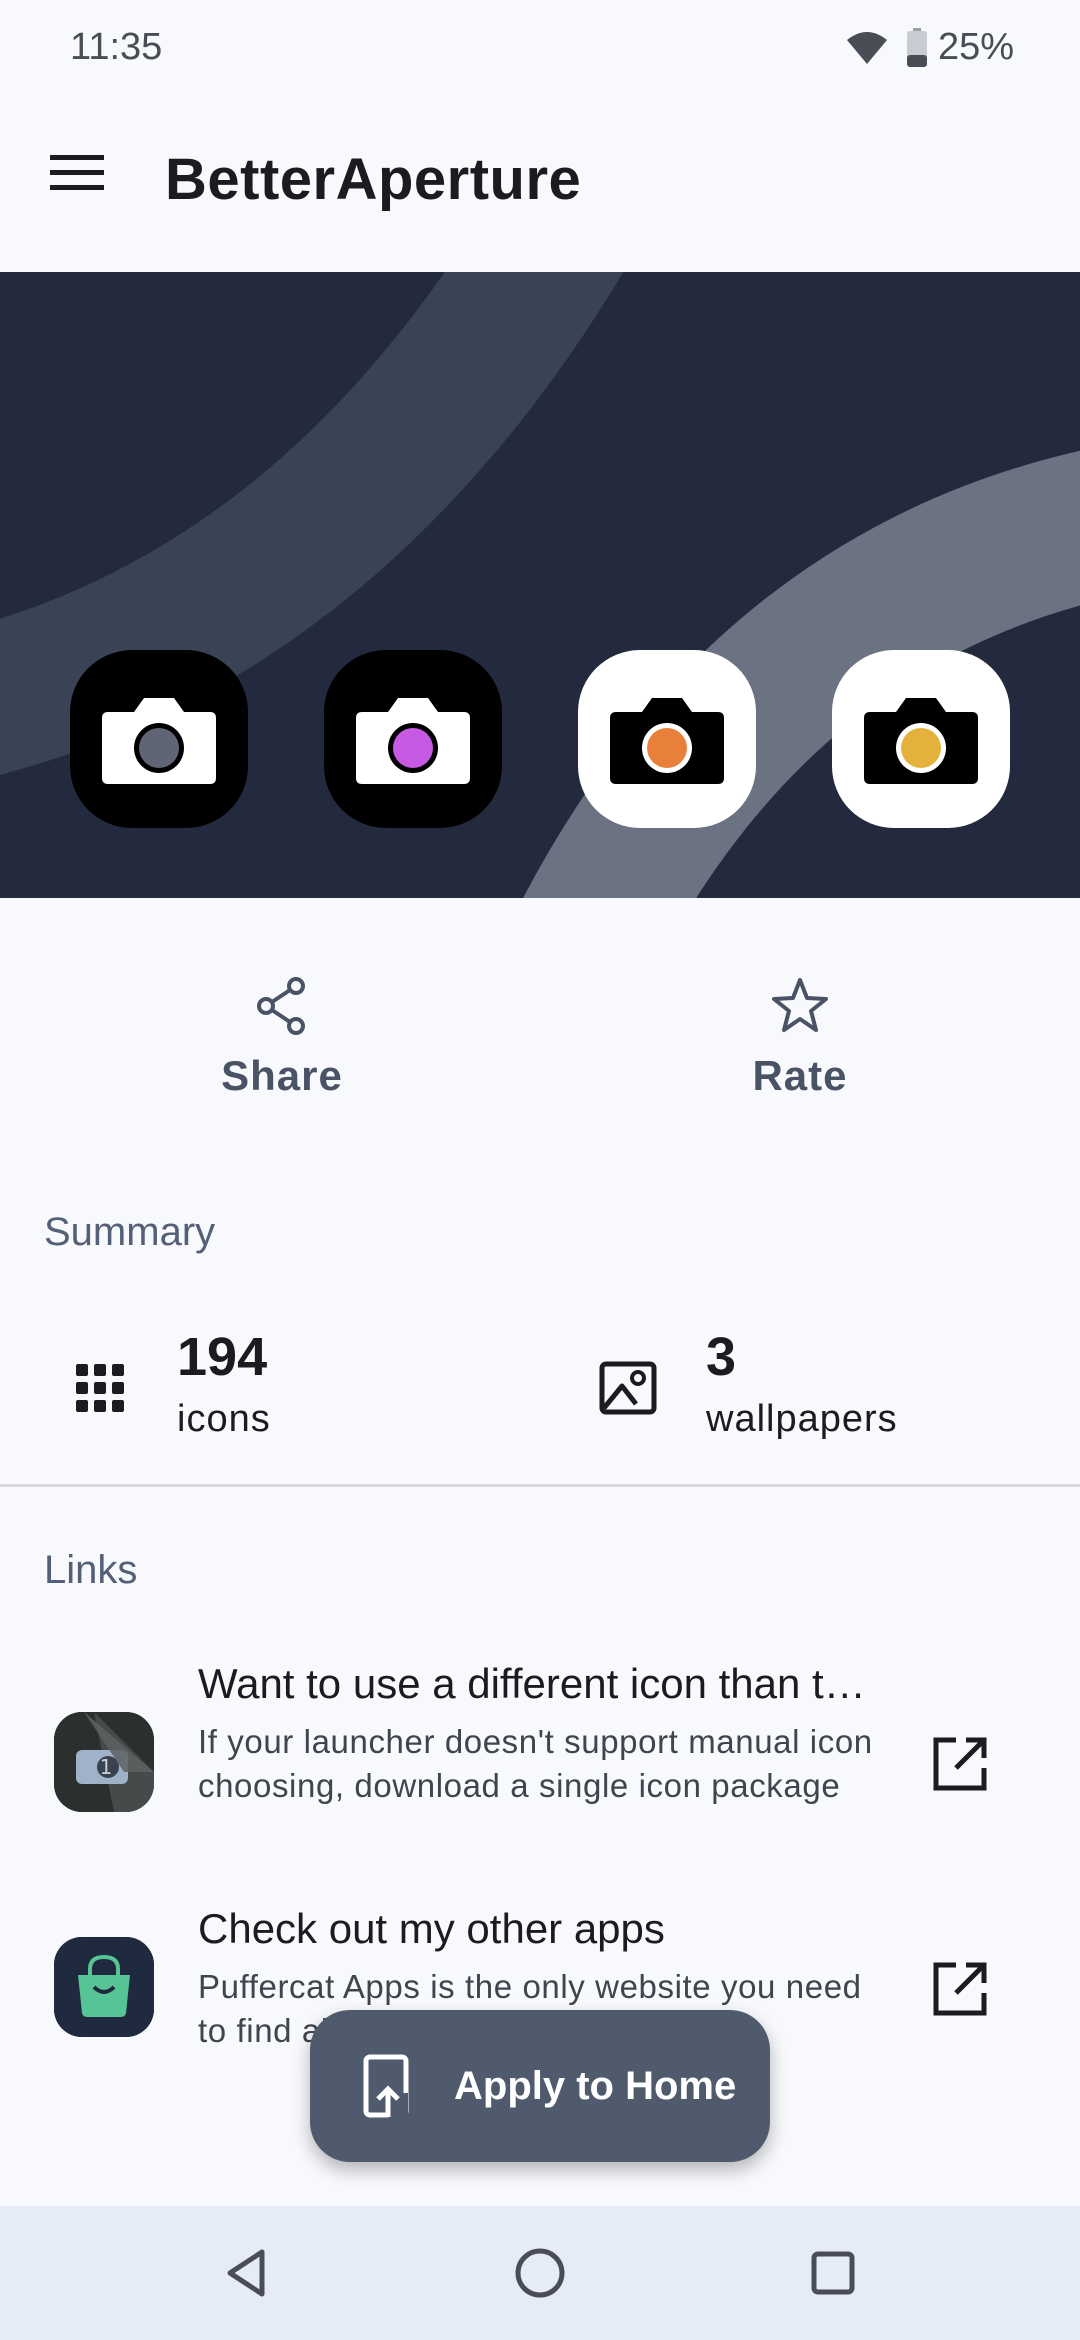  What do you see at coordinates (130, 1232) in the screenshot?
I see `summary-heading: Summary` at bounding box center [130, 1232].